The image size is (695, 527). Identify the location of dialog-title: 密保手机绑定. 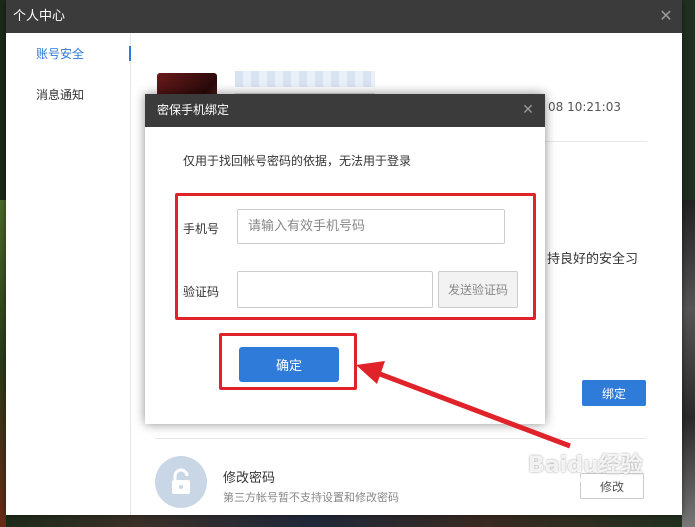
(193, 110).